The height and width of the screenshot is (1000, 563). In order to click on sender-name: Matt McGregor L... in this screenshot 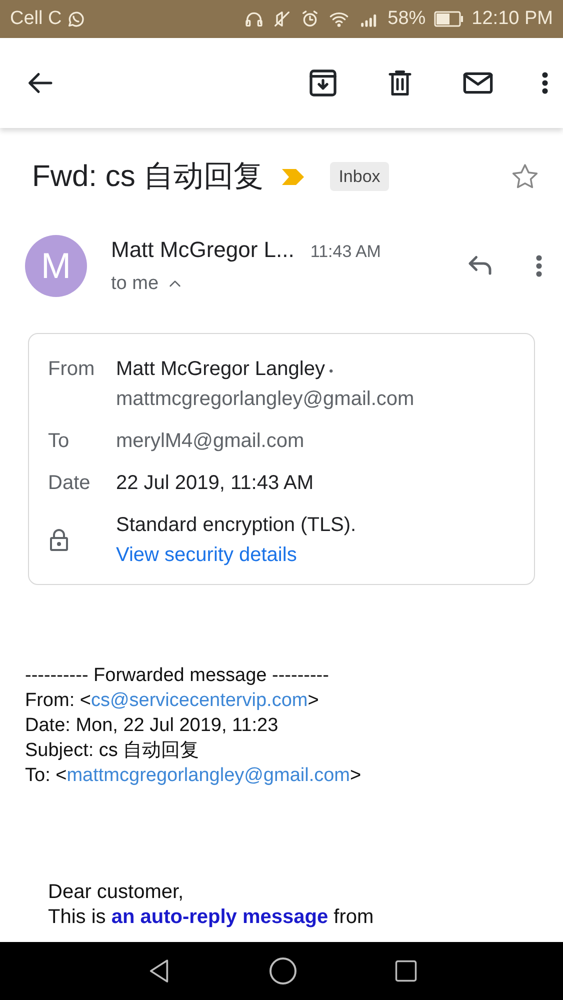, I will do `click(202, 250)`.